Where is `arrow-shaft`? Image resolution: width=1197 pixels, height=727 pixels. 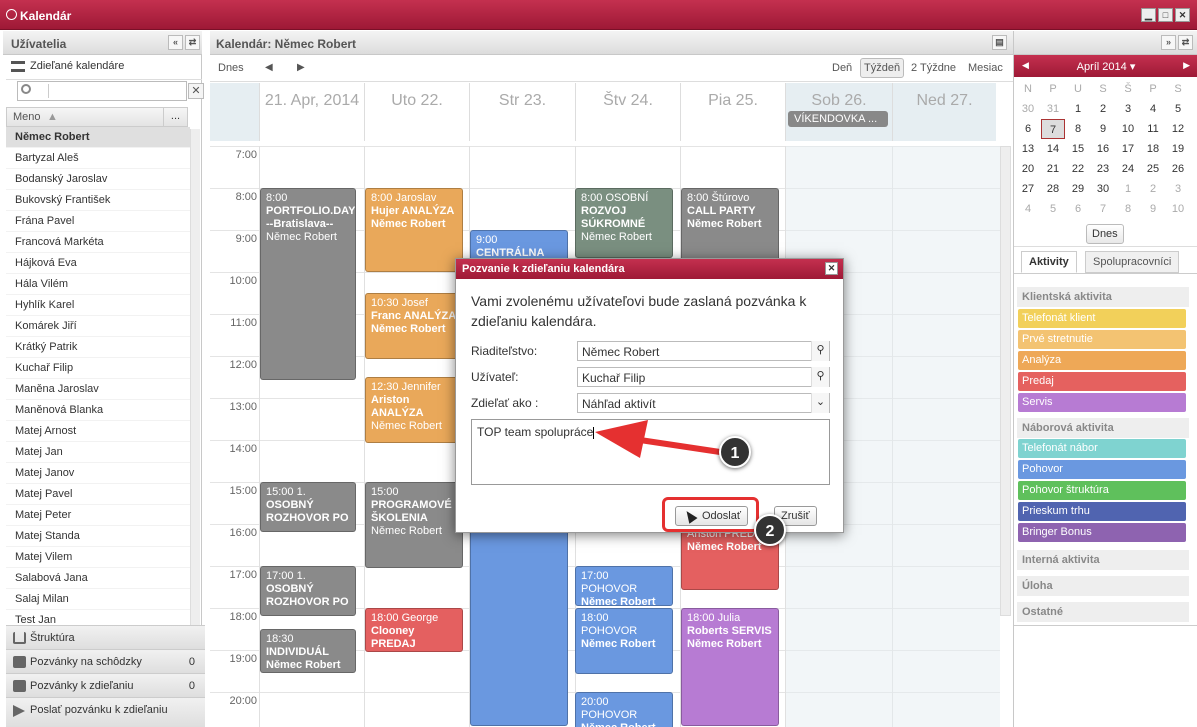 arrow-shaft is located at coordinates (680, 446).